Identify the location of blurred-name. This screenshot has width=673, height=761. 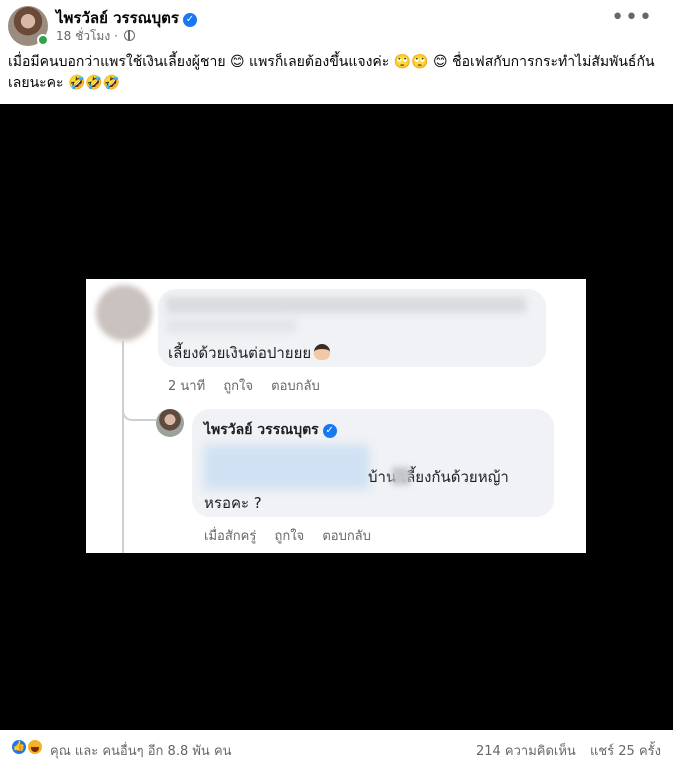
(346, 305).